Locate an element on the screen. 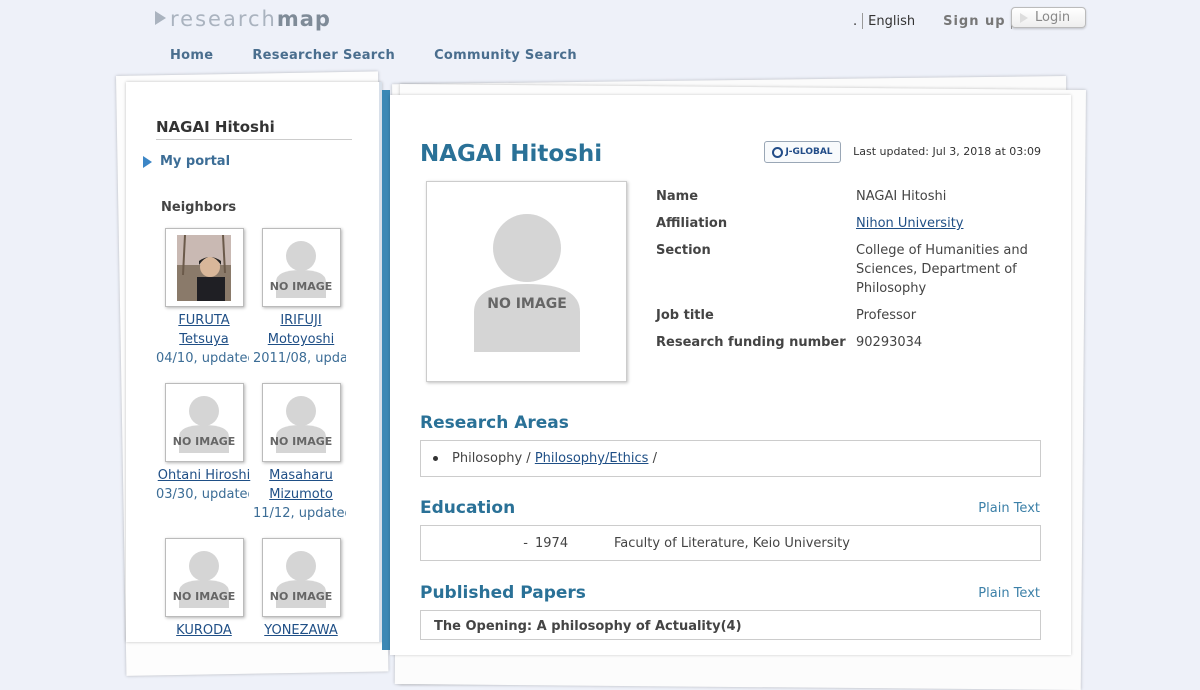 The image size is (1200, 690). info-row-funding-number: Research funding number 90293034 is located at coordinates (851, 342).